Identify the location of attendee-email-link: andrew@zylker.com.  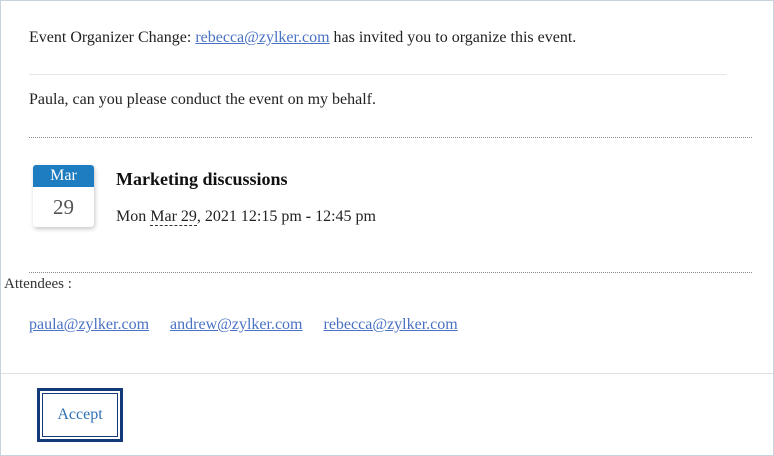
(236, 324).